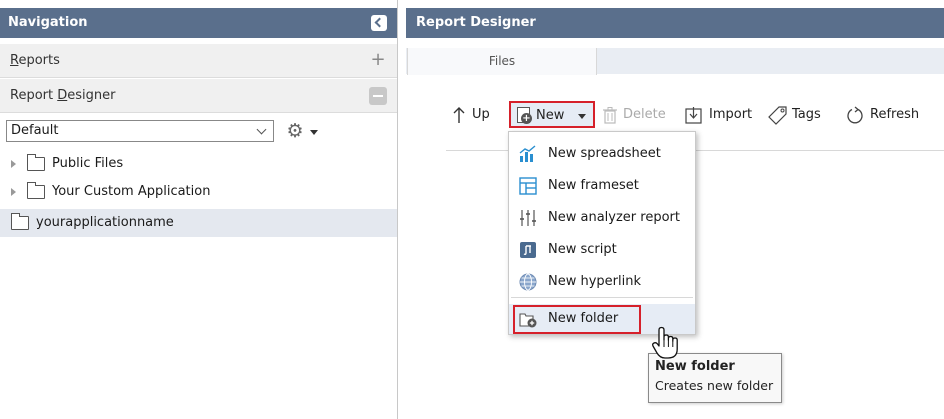 This screenshot has height=419, width=944. I want to click on refresh-icon, so click(855, 115).